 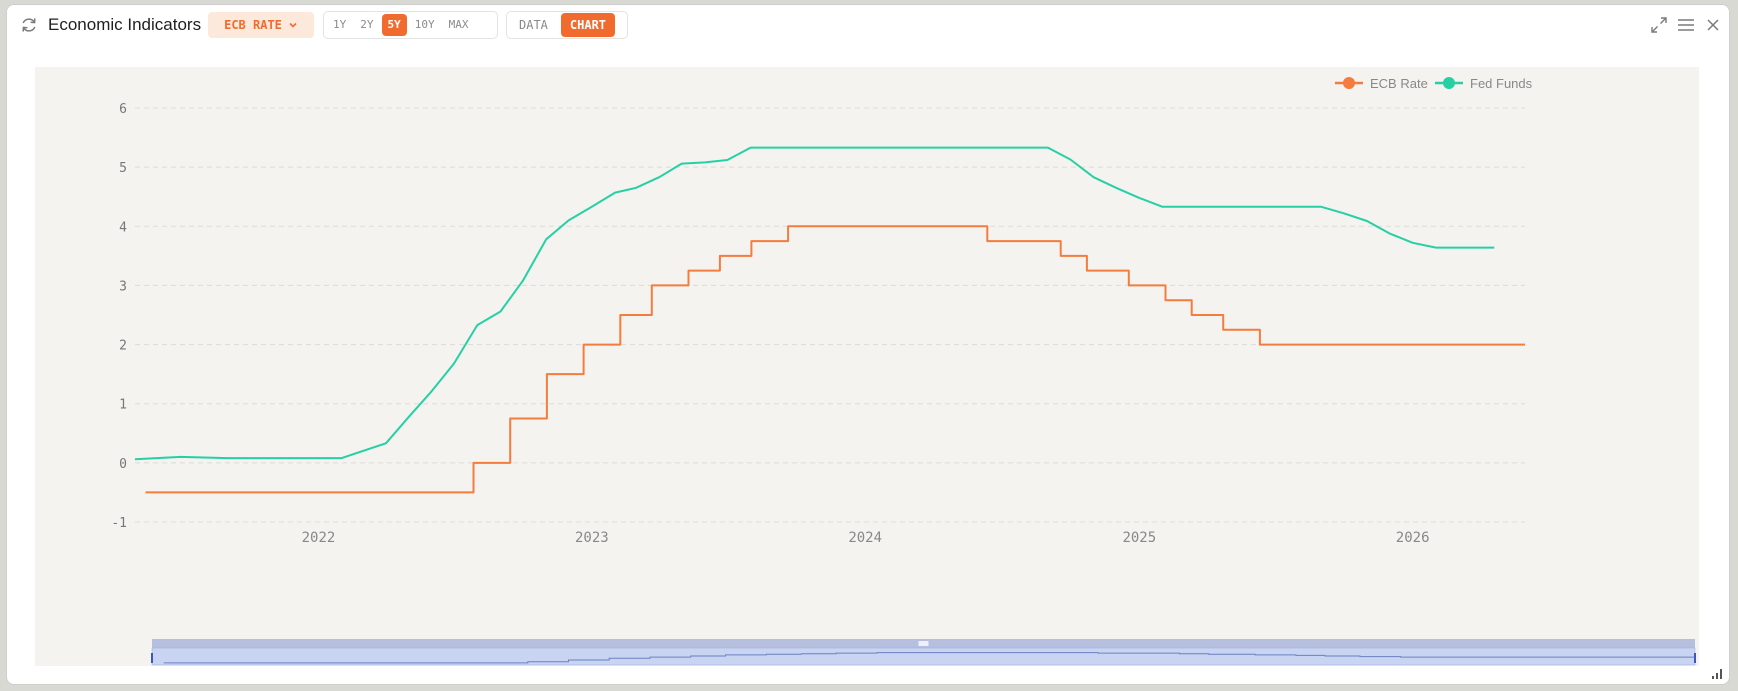 What do you see at coordinates (1686, 25) in the screenshot?
I see `menu-icon` at bounding box center [1686, 25].